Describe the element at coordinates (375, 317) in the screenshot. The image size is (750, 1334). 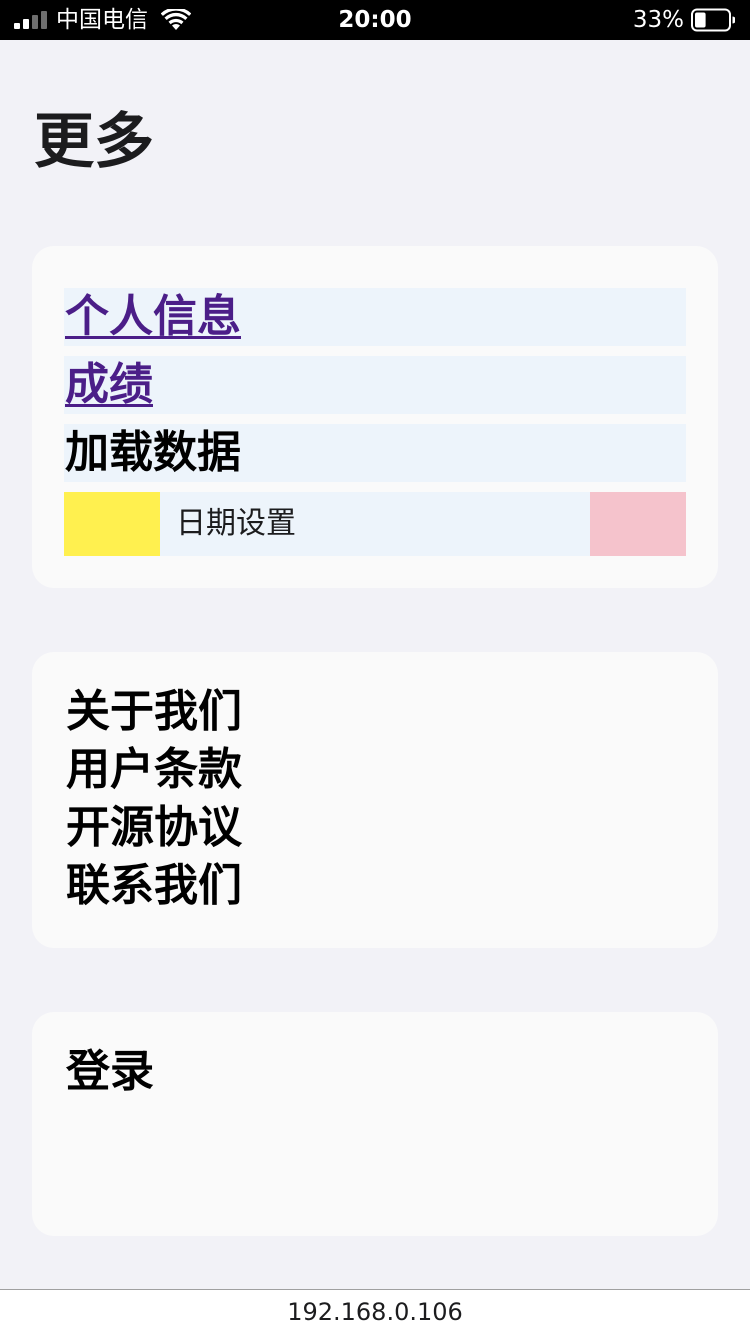
I see `profile-link: 个人信息` at that location.